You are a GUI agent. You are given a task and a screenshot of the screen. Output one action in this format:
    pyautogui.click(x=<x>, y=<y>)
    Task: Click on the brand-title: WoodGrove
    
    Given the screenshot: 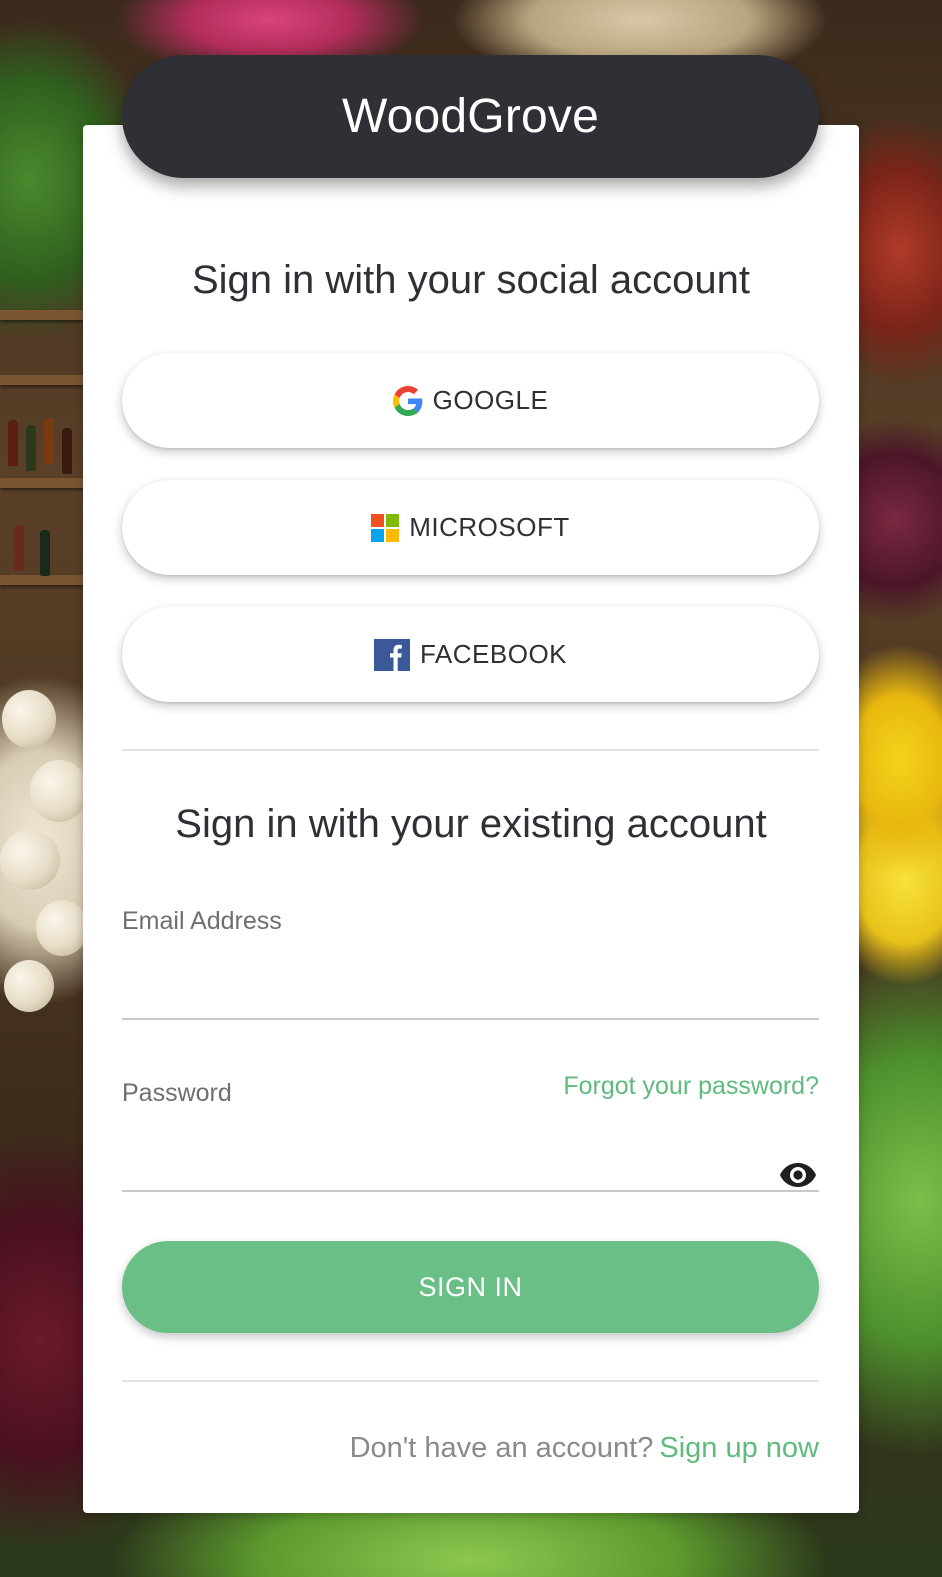 What is the action you would take?
    pyautogui.click(x=470, y=116)
    